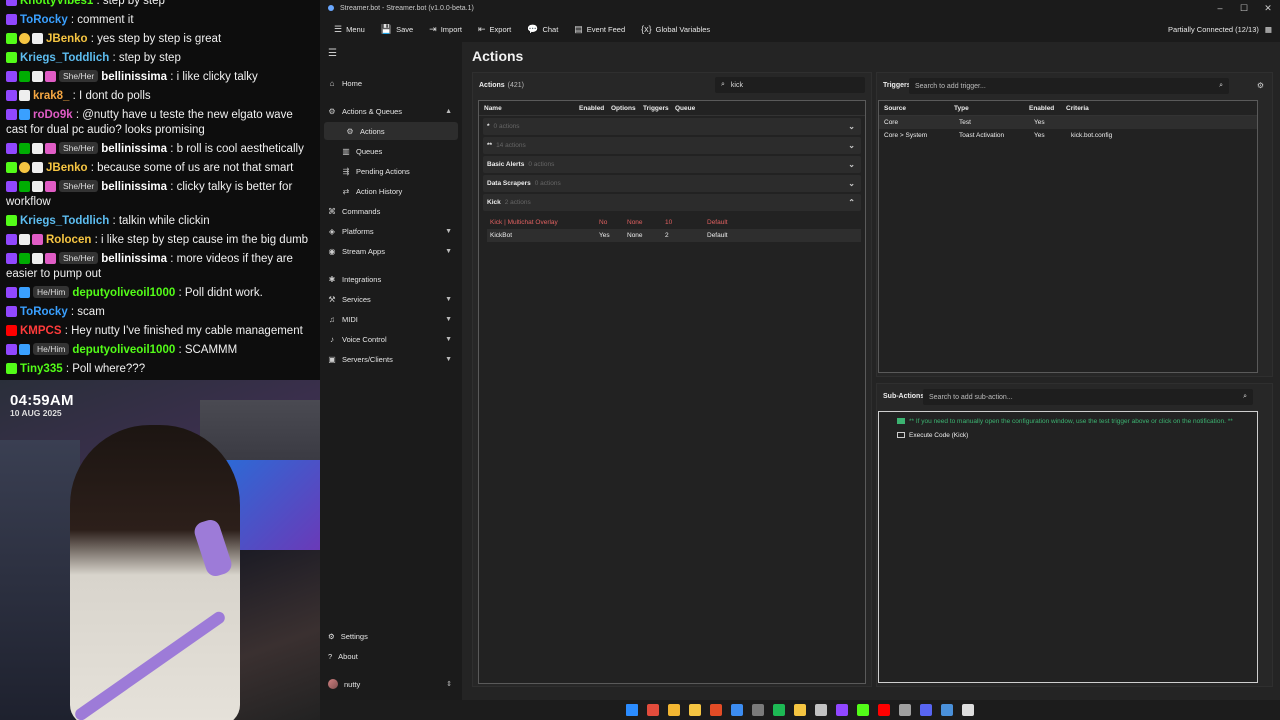 This screenshot has width=1280, height=720. What do you see at coordinates (41, 331) in the screenshot?
I see `chat-username: KMPCS` at bounding box center [41, 331].